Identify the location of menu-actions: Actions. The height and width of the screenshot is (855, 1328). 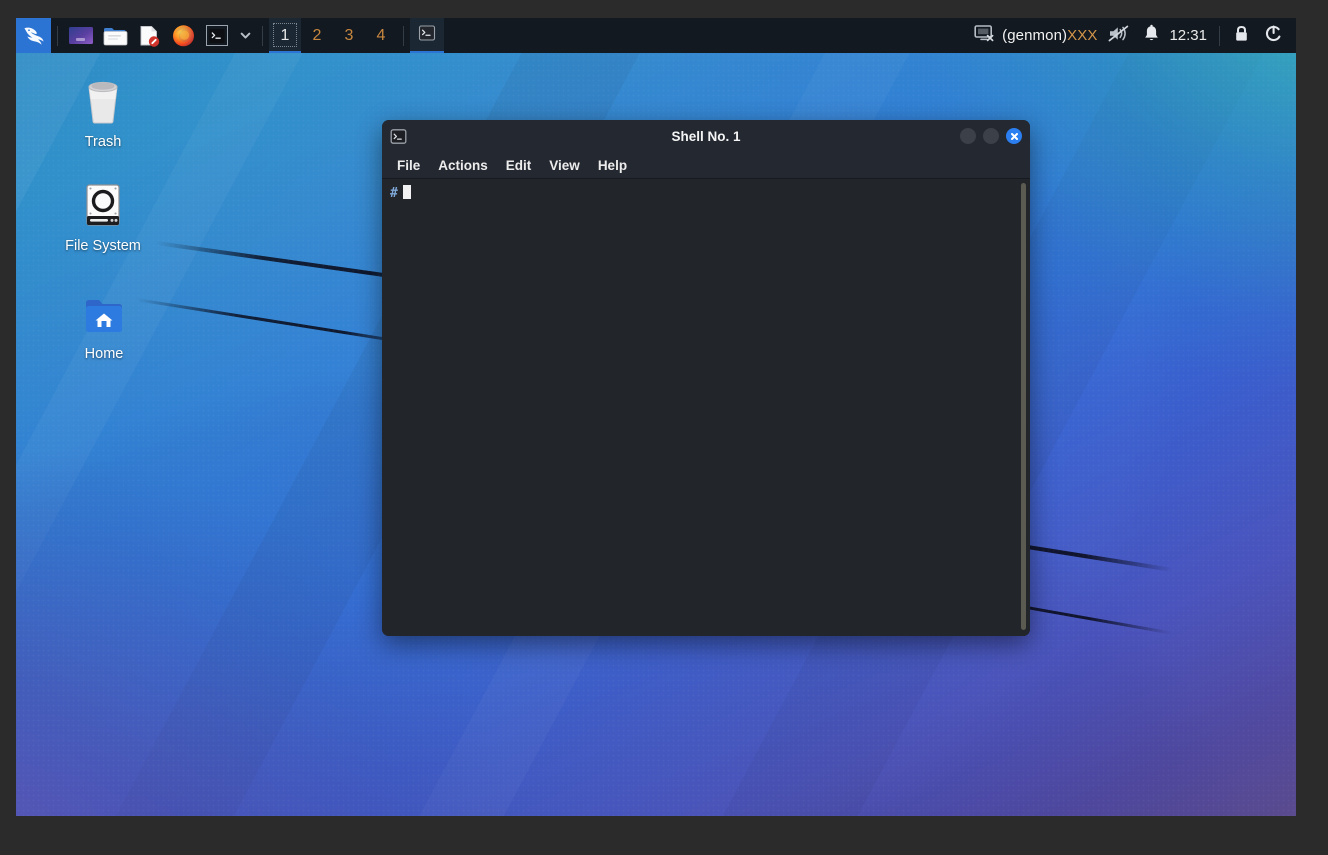
(463, 165).